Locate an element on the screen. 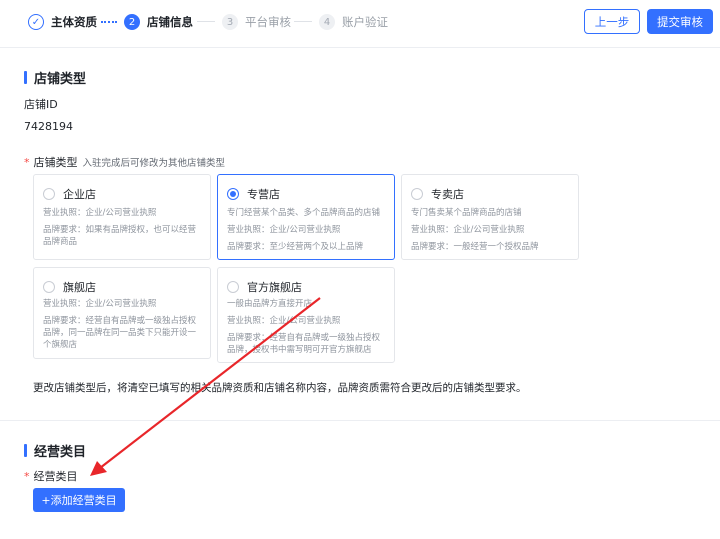 Image resolution: width=720 pixels, height=539 pixels. option-line: 品牌商品 is located at coordinates (60, 242).